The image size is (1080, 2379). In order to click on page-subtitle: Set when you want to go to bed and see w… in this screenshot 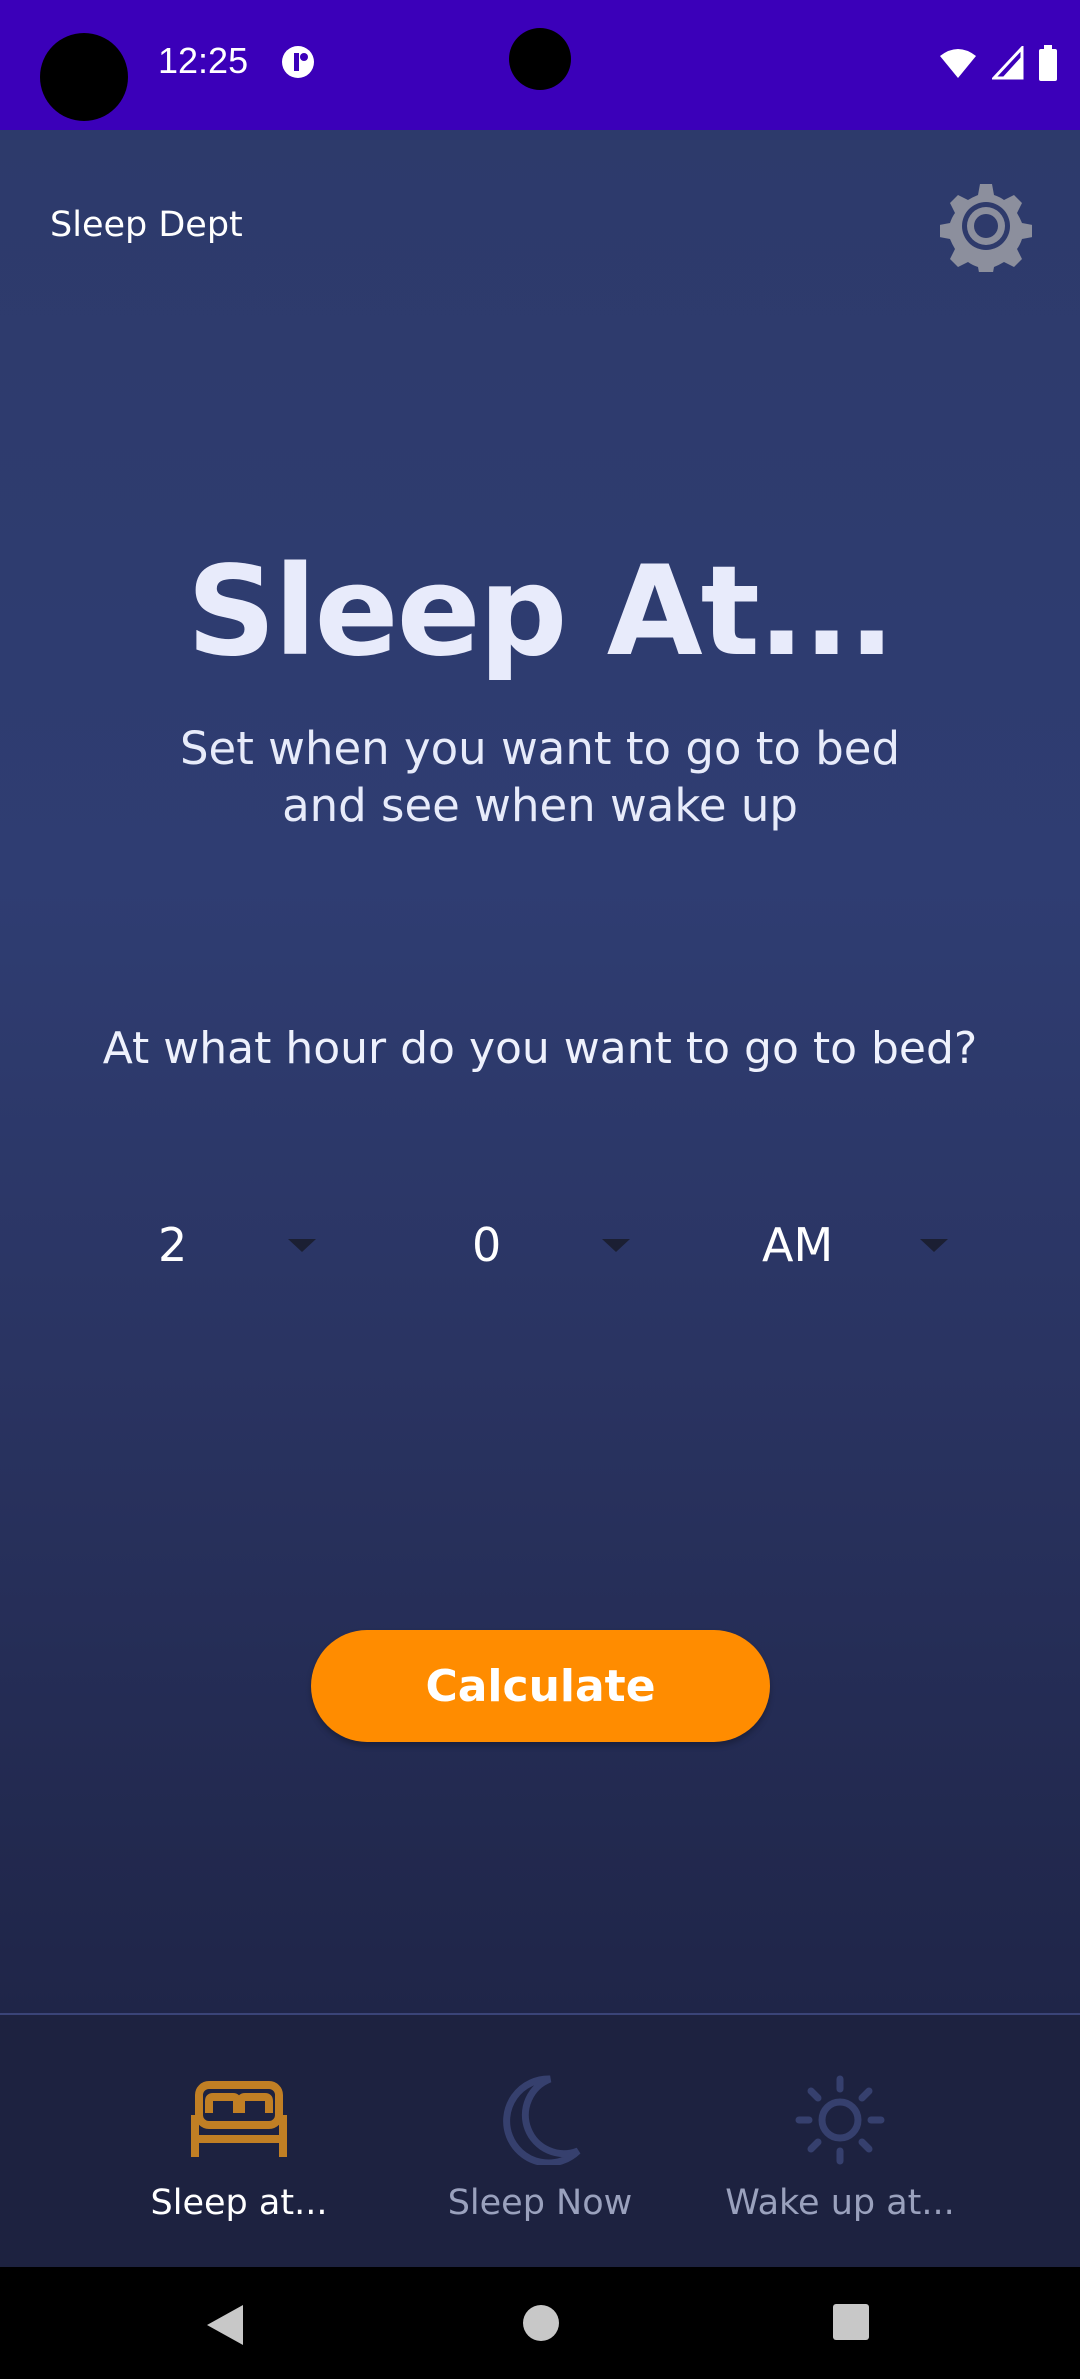, I will do `click(540, 777)`.